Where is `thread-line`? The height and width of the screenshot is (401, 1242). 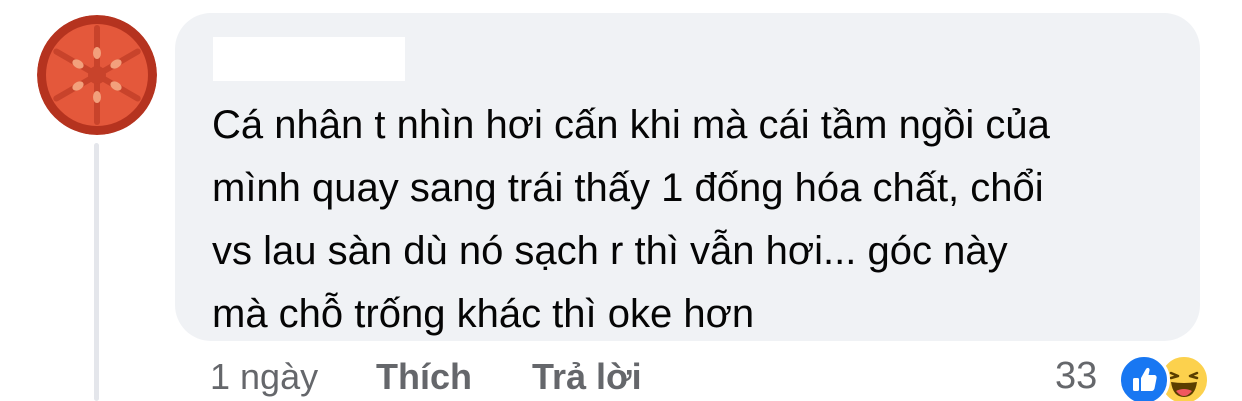 thread-line is located at coordinates (96, 272).